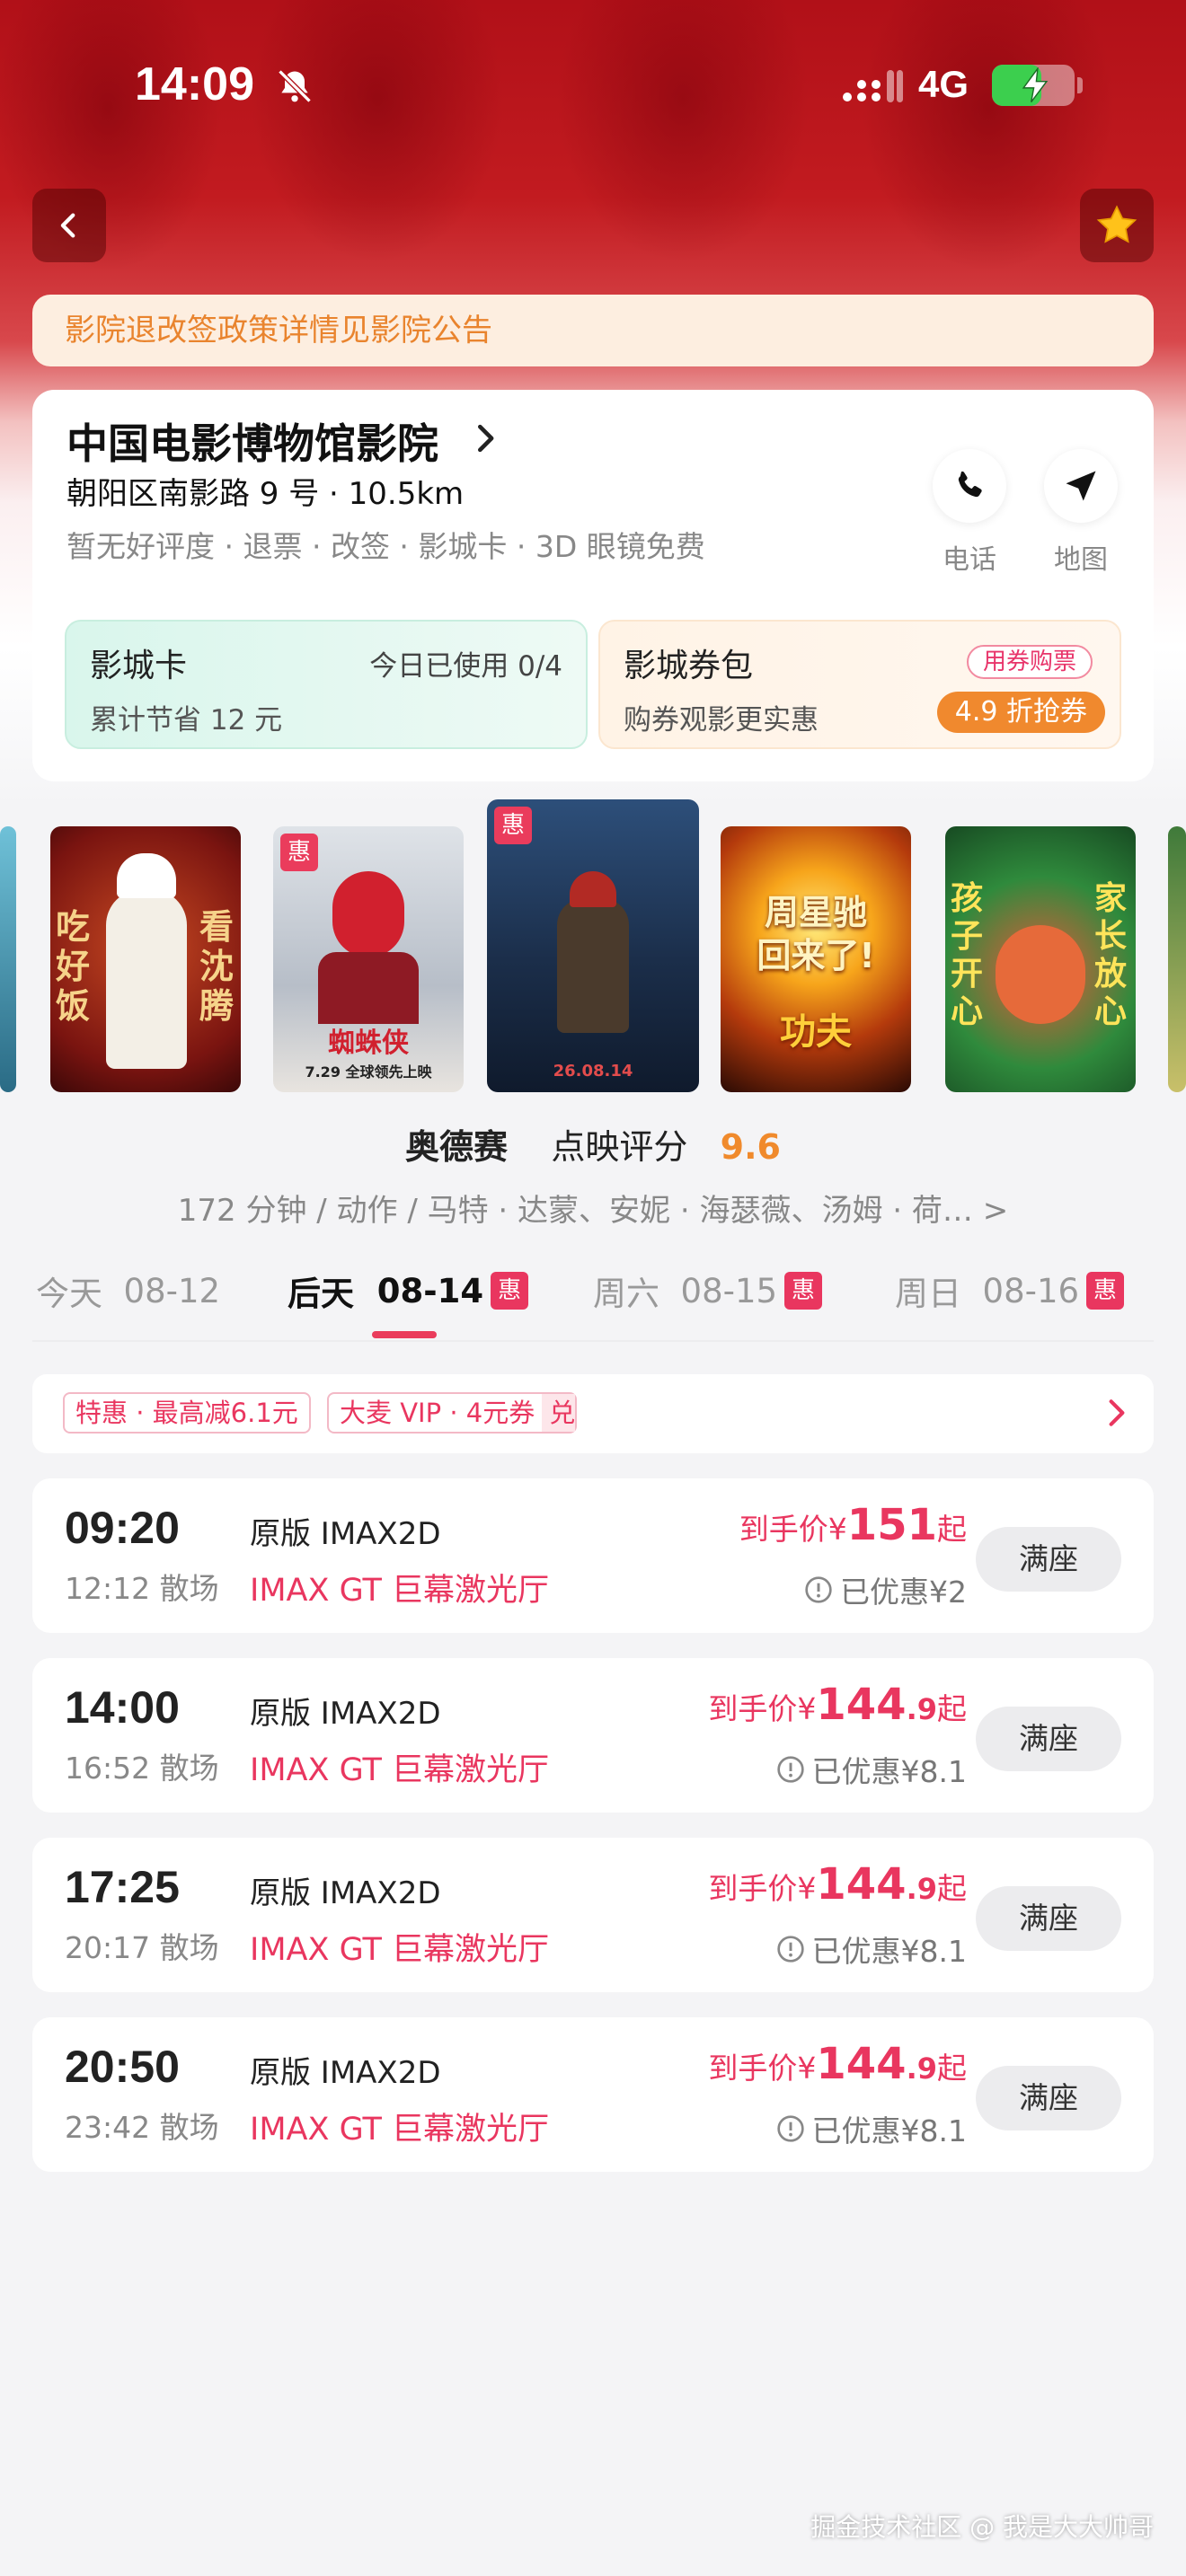  I want to click on tab-date-0812: 今天 08-12, so click(128, 1290).